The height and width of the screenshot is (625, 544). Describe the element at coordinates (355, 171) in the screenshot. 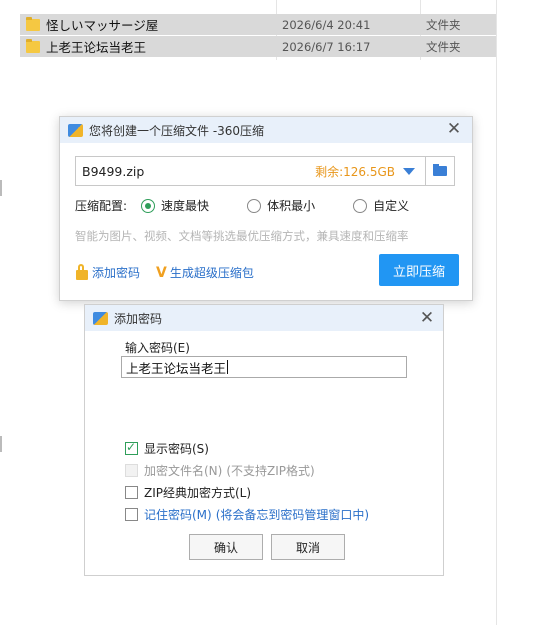

I see `free-space-label: 剩余:126.5GB` at that location.